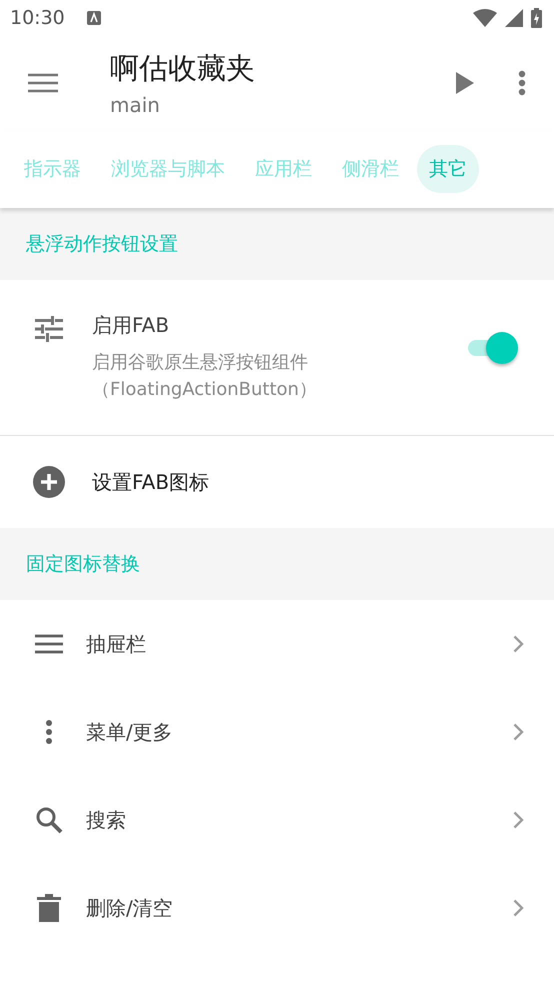  I want to click on keyboard-icon, so click(93, 18).